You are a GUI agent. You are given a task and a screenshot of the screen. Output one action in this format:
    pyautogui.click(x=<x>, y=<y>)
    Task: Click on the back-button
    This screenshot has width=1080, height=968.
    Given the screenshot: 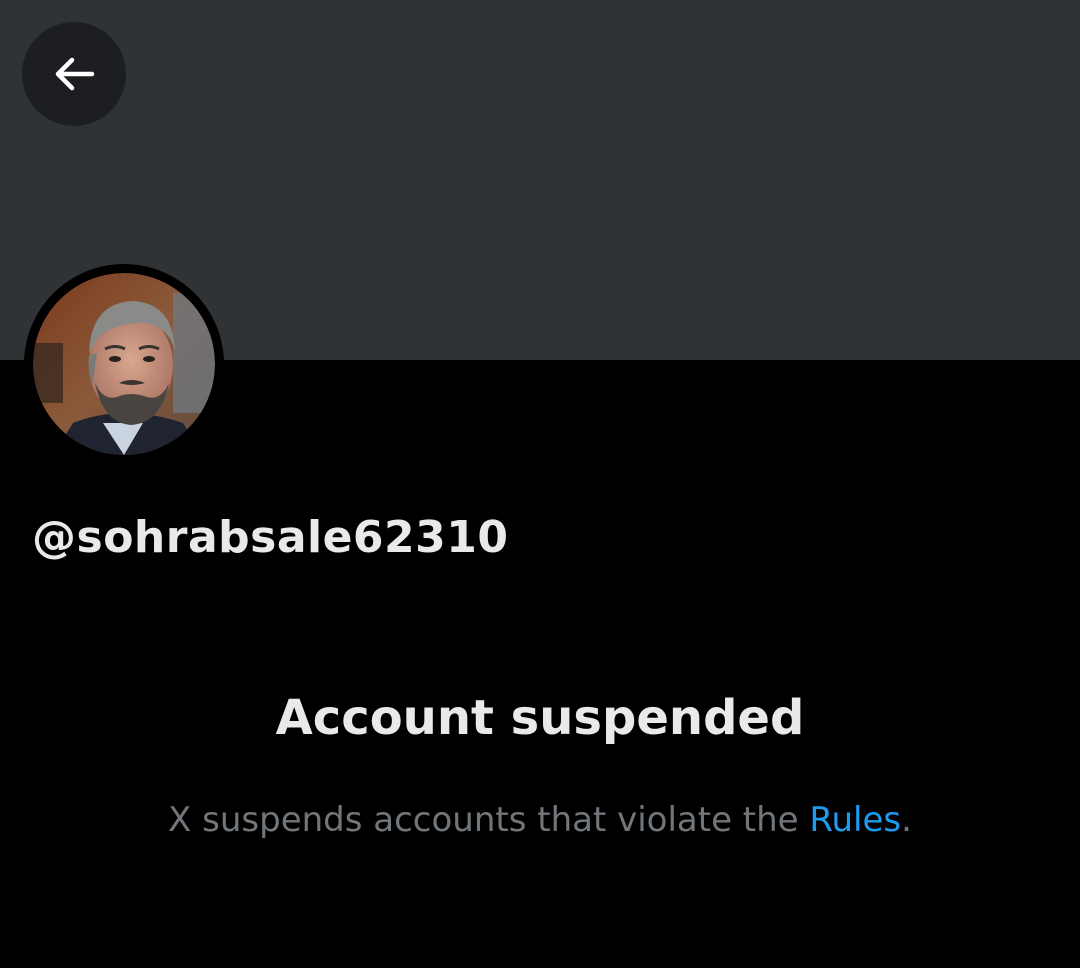 What is the action you would take?
    pyautogui.click(x=74, y=74)
    